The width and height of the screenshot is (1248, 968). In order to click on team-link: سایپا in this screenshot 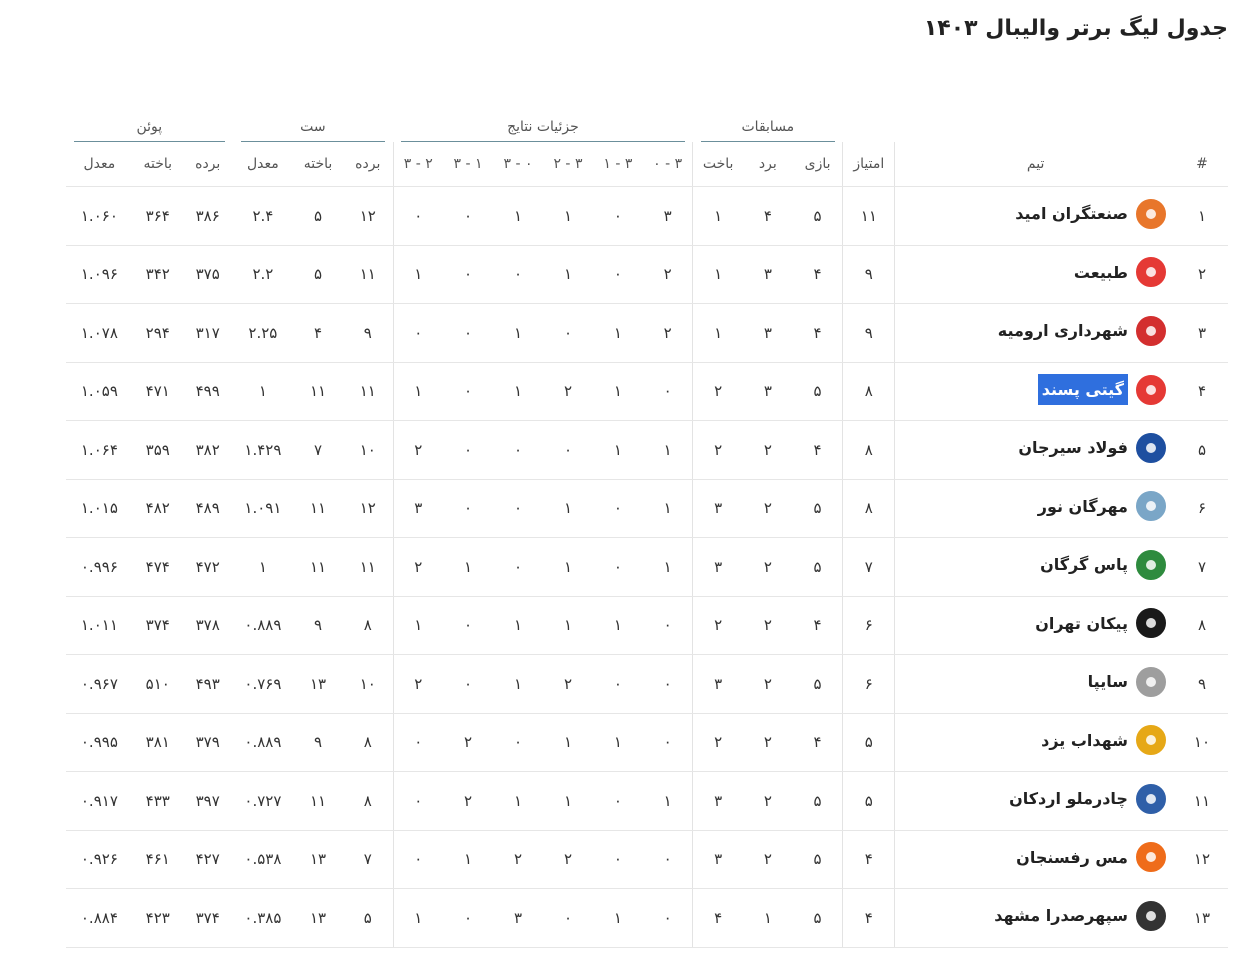, I will do `click(1127, 681)`.